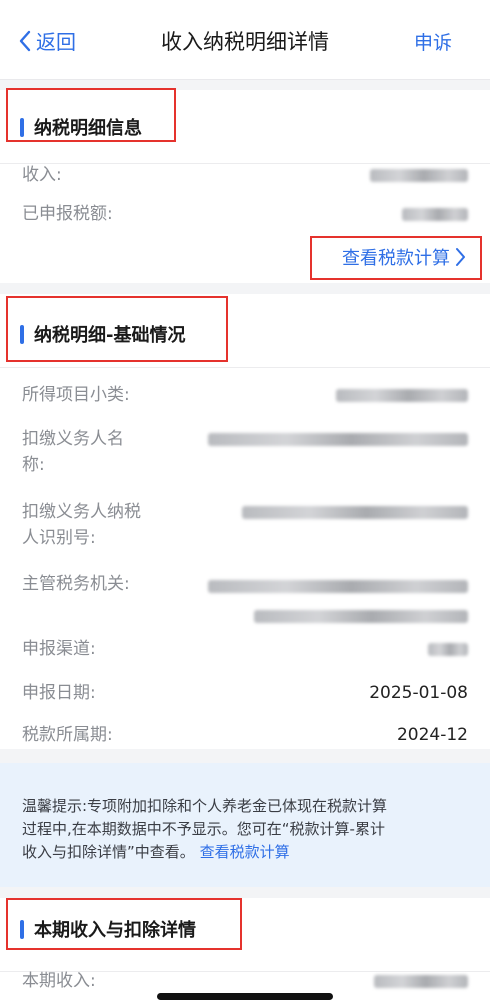  What do you see at coordinates (418, 693) in the screenshot?
I see `row-value: 2025-01-08` at bounding box center [418, 693].